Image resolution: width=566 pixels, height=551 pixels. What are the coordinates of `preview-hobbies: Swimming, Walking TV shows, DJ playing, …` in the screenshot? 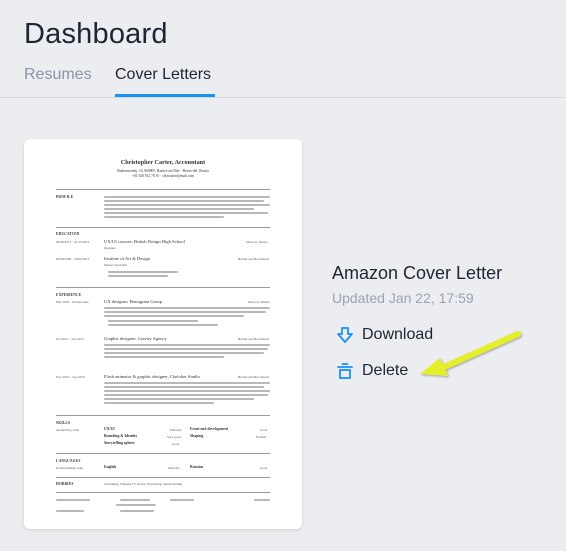 It's located at (143, 484).